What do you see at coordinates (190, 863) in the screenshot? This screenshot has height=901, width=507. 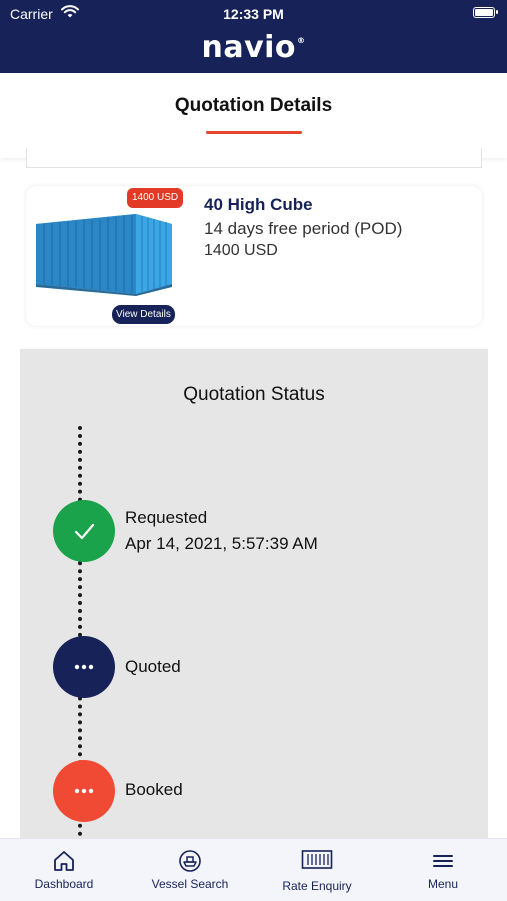 I see `ship-icon` at bounding box center [190, 863].